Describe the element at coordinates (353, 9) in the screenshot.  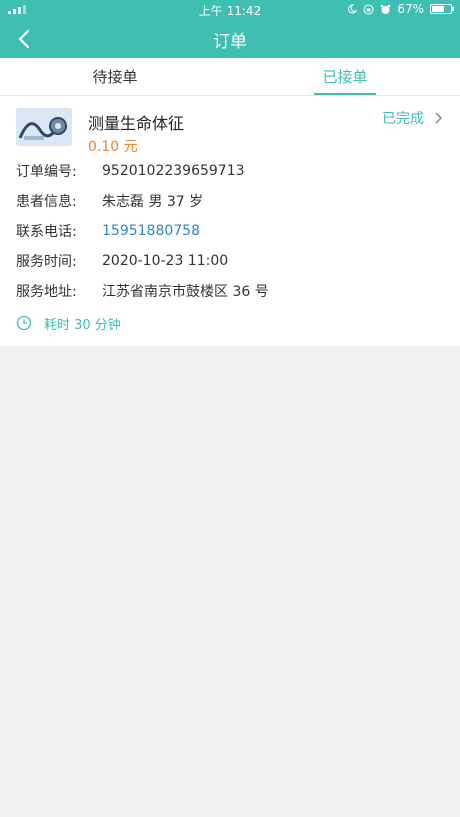
I see `moon-icon` at that location.